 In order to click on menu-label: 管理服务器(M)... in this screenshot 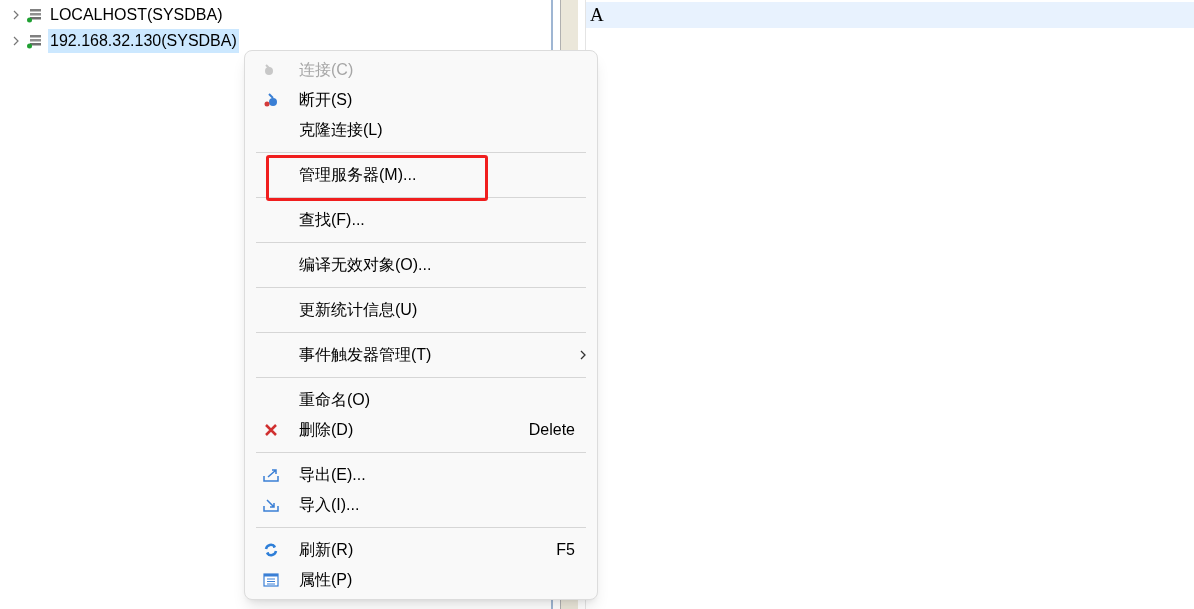, I will do `click(358, 175)`.